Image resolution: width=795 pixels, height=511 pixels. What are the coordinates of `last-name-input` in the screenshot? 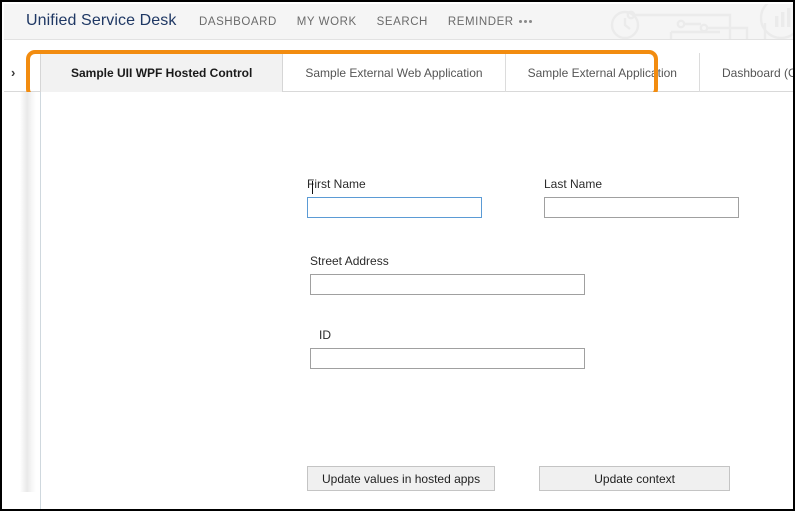 It's located at (641, 207).